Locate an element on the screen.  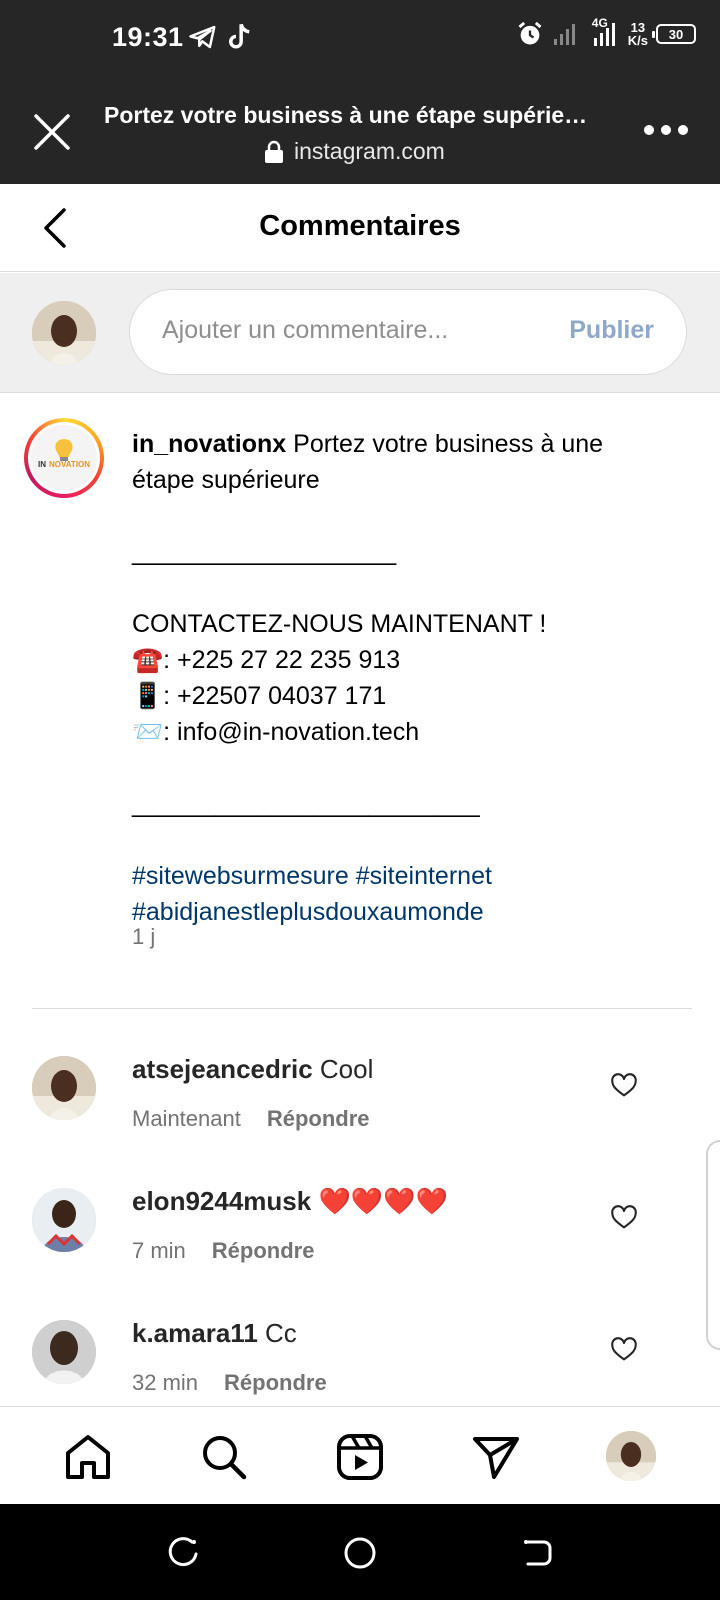
contact-phone-mobile: 📱: +22507 04037 171 is located at coordinates (259, 696).